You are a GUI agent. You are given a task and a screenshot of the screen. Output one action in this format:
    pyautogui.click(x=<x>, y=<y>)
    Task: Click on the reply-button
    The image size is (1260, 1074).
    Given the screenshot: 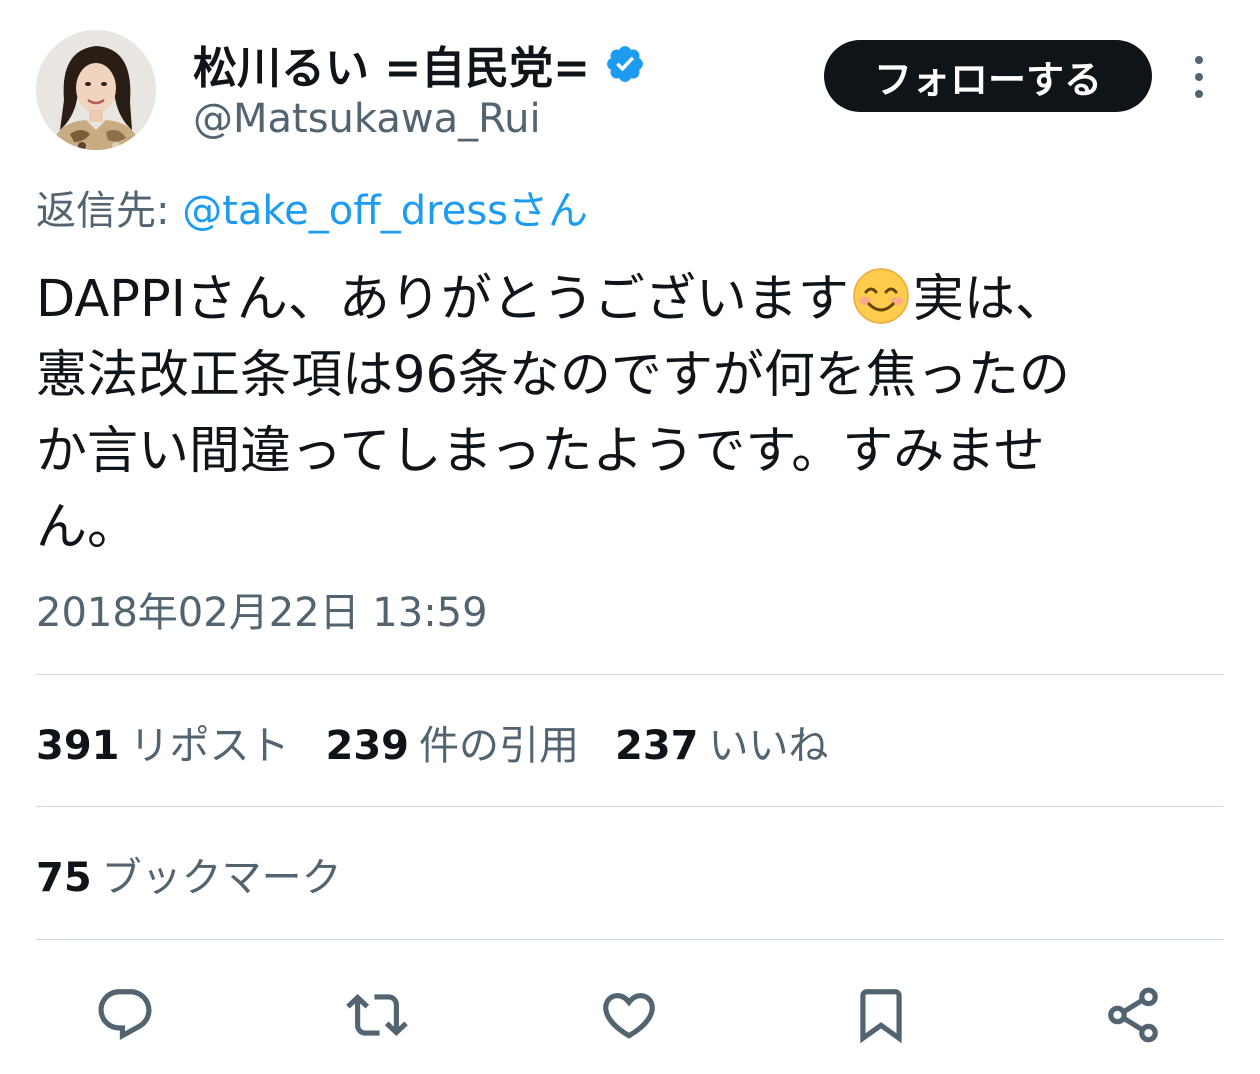 What is the action you would take?
    pyautogui.click(x=125, y=1015)
    